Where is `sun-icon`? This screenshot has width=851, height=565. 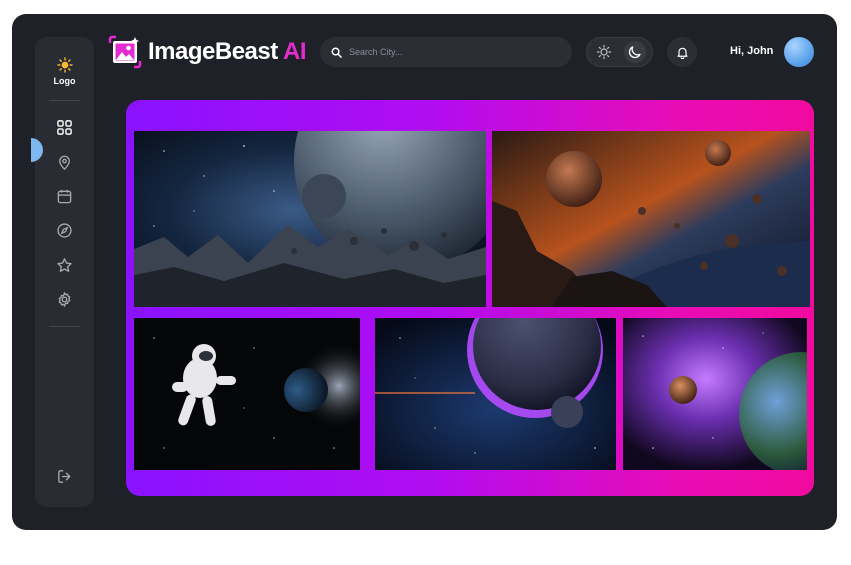 sun-icon is located at coordinates (604, 52).